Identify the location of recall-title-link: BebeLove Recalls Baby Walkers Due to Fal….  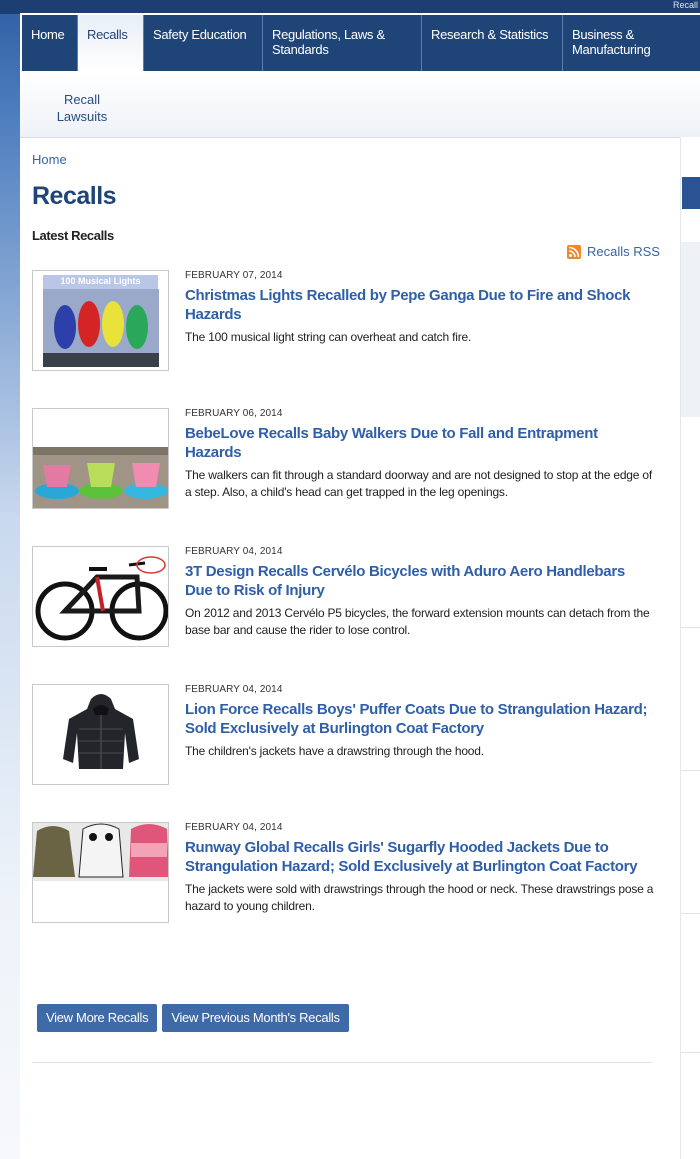
(420, 443).